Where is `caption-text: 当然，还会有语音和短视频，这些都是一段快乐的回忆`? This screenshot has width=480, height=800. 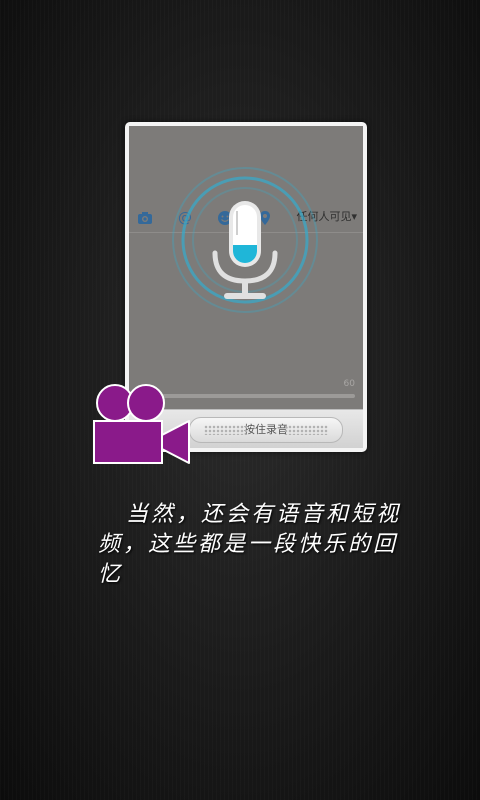 caption-text: 当然，还会有语音和短视频，这些都是一段快乐的回忆 is located at coordinates (250, 544).